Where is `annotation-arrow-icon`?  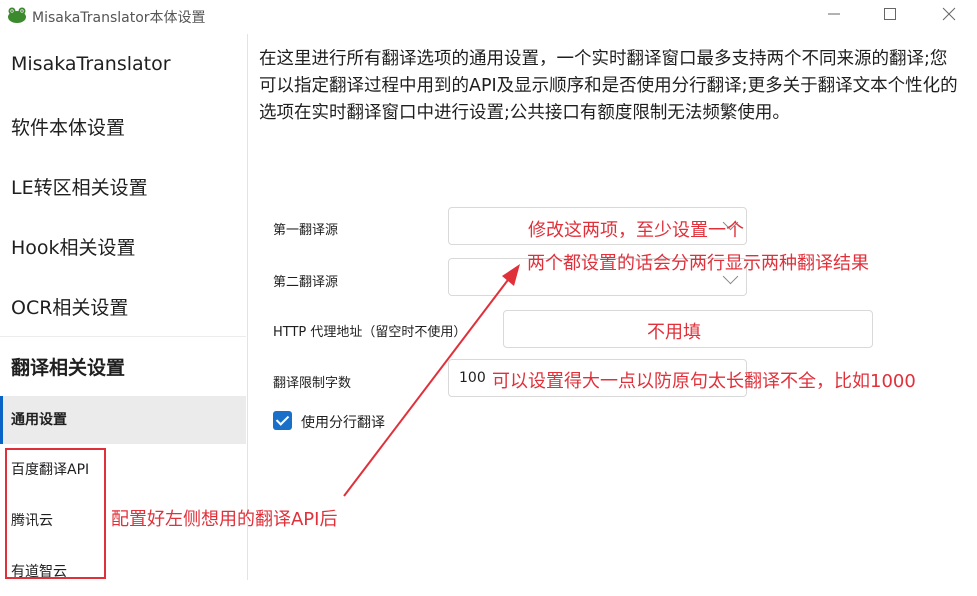 annotation-arrow-icon is located at coordinates (431, 380).